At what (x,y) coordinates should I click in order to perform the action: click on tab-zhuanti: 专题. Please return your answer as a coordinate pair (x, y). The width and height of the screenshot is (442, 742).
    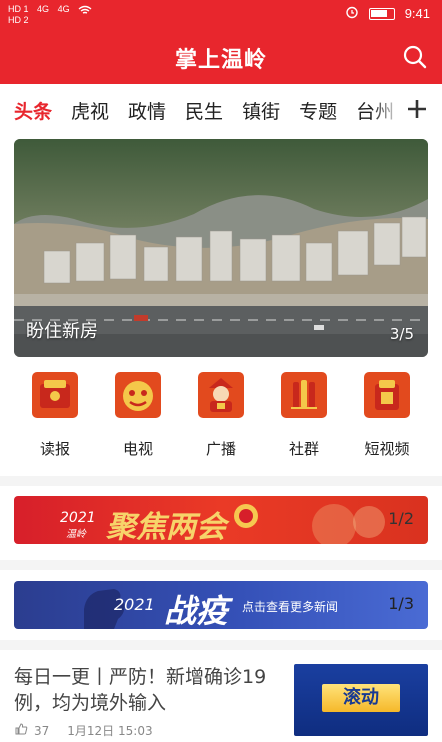
    Looking at the image, I should click on (318, 110).